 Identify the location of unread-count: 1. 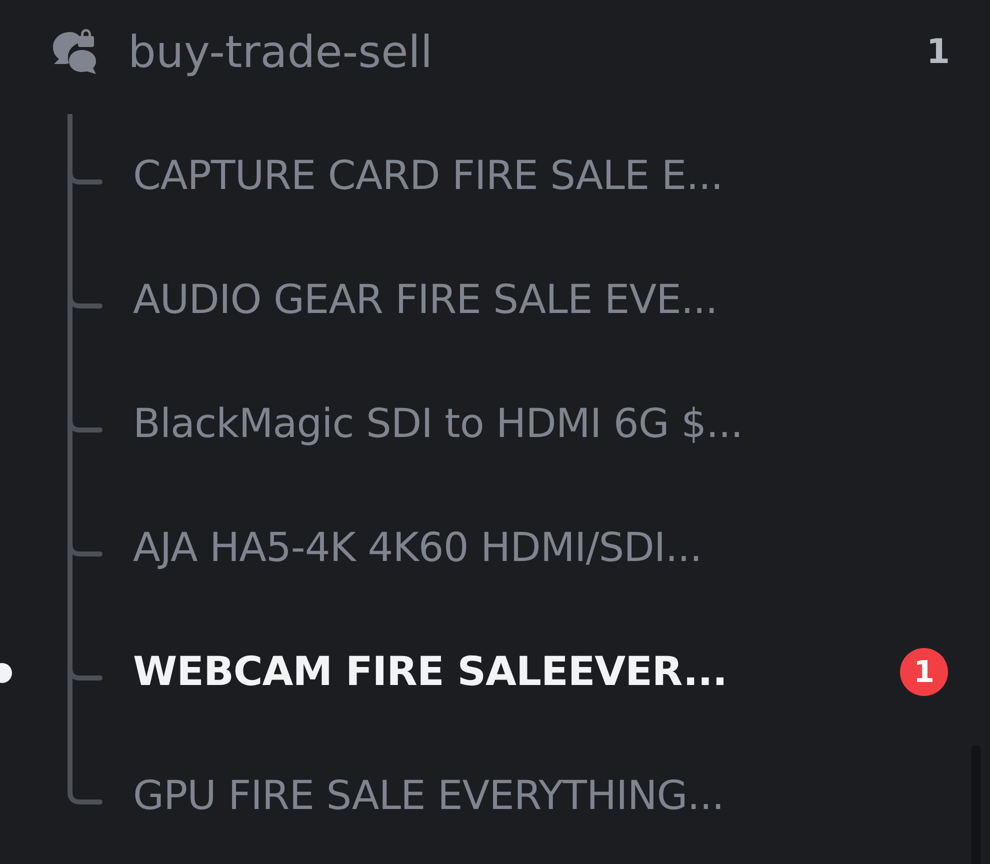
(938, 52).